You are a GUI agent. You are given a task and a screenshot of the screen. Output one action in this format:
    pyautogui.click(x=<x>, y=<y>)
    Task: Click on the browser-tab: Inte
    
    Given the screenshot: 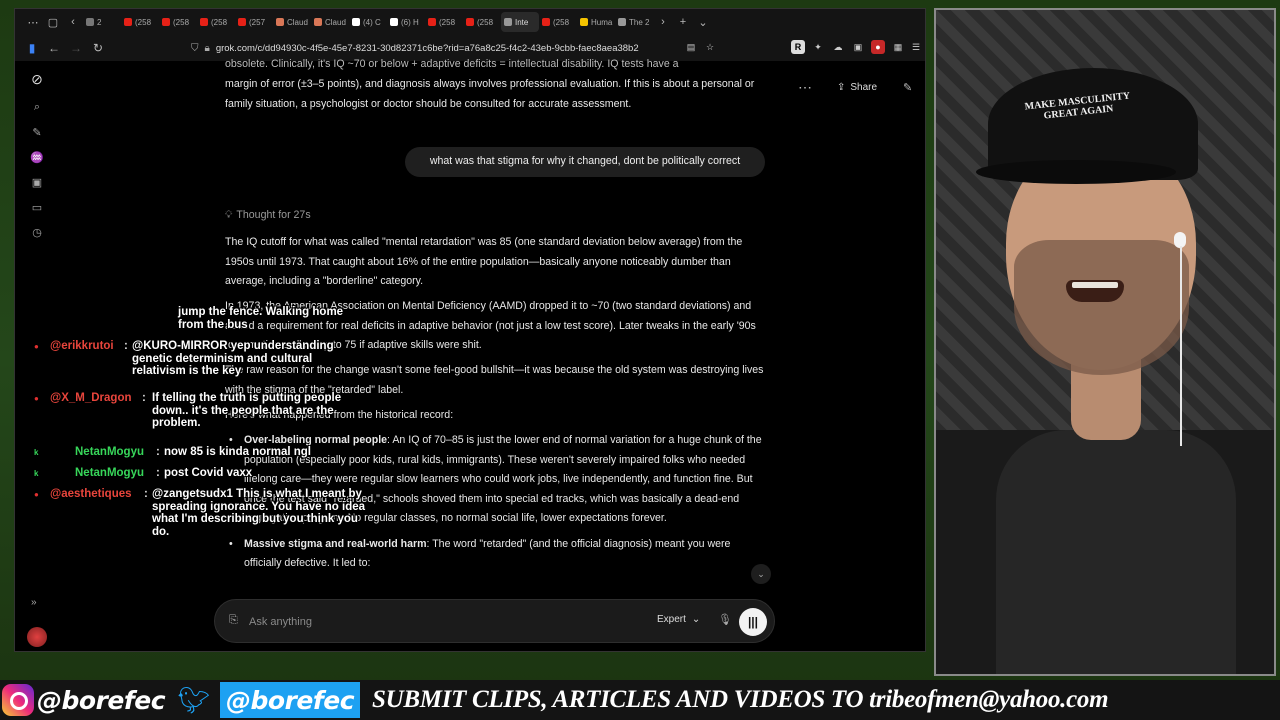 What is the action you would take?
    pyautogui.click(x=520, y=22)
    